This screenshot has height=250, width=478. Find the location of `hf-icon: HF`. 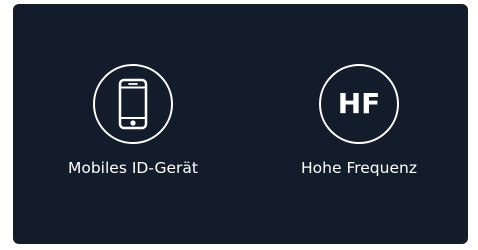

hf-icon: HF is located at coordinates (359, 104).